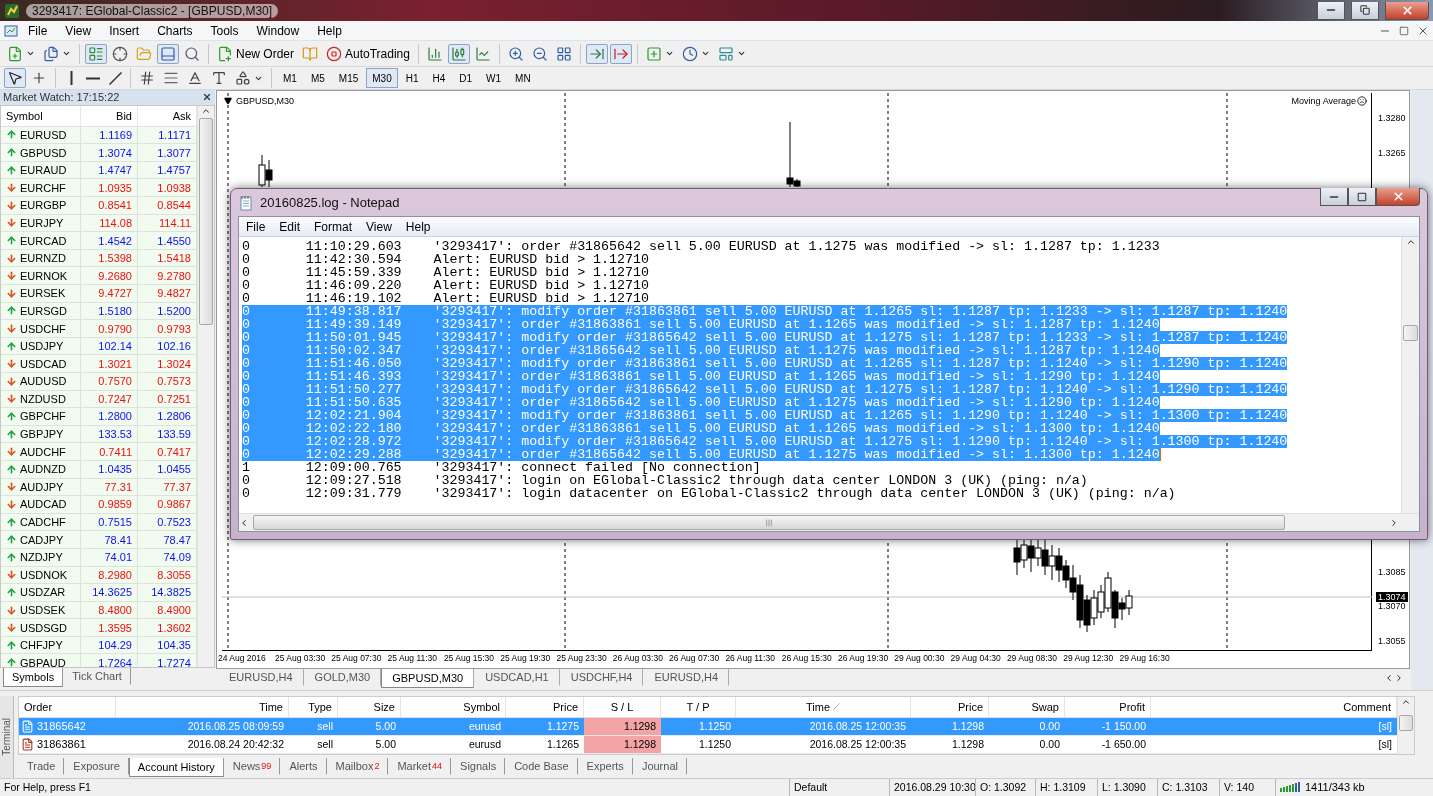  Describe the element at coordinates (109, 363) in the screenshot. I see `table-cell: 1.3021` at that location.